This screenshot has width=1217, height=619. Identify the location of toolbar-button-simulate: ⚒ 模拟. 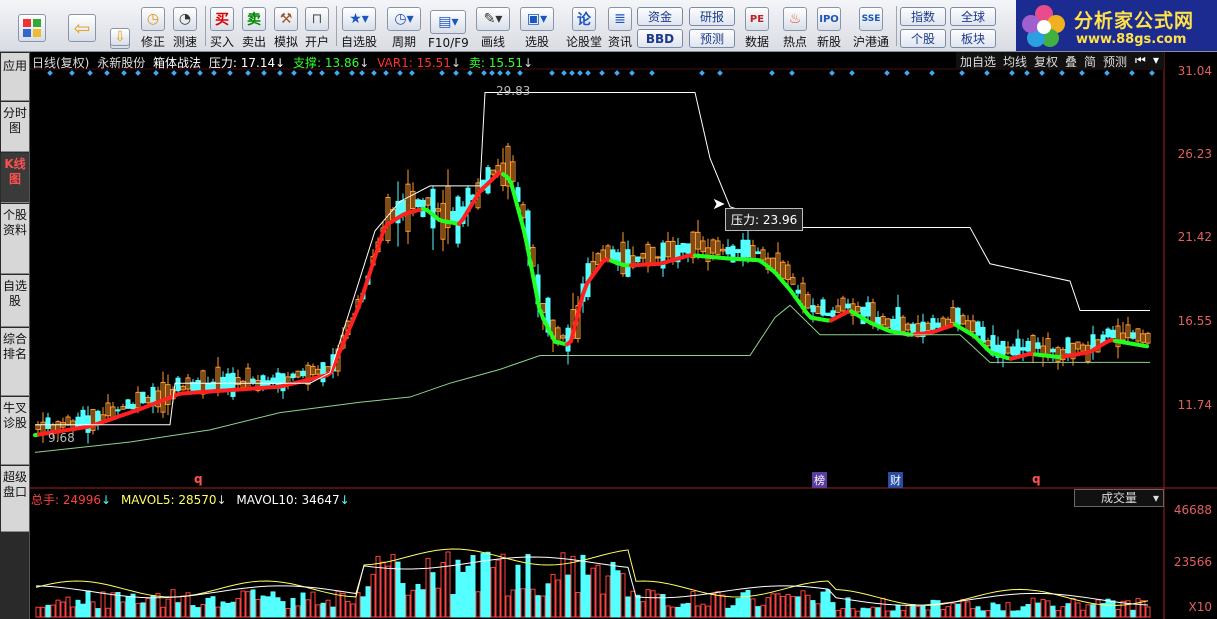
(286, 26).